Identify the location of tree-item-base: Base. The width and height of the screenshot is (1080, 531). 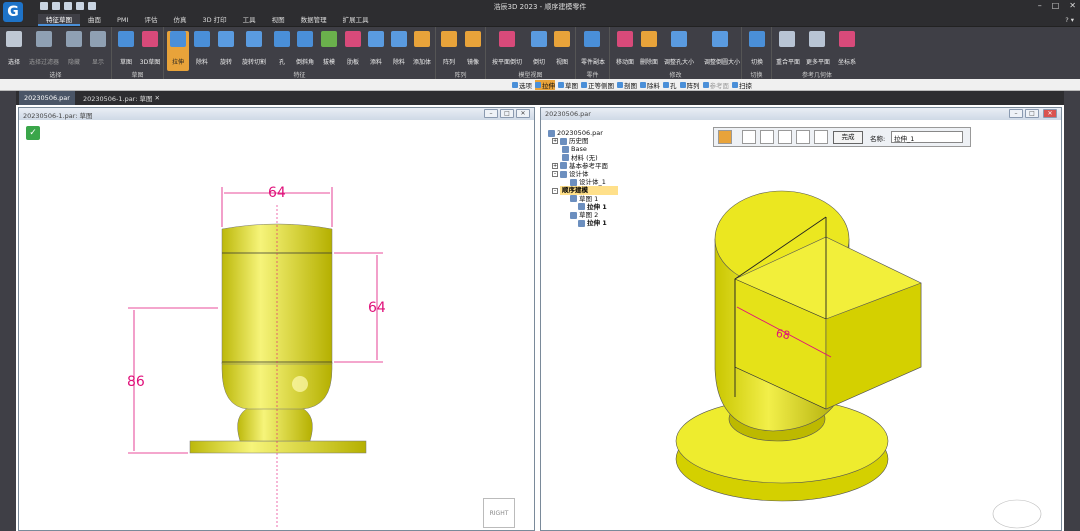
(583, 149).